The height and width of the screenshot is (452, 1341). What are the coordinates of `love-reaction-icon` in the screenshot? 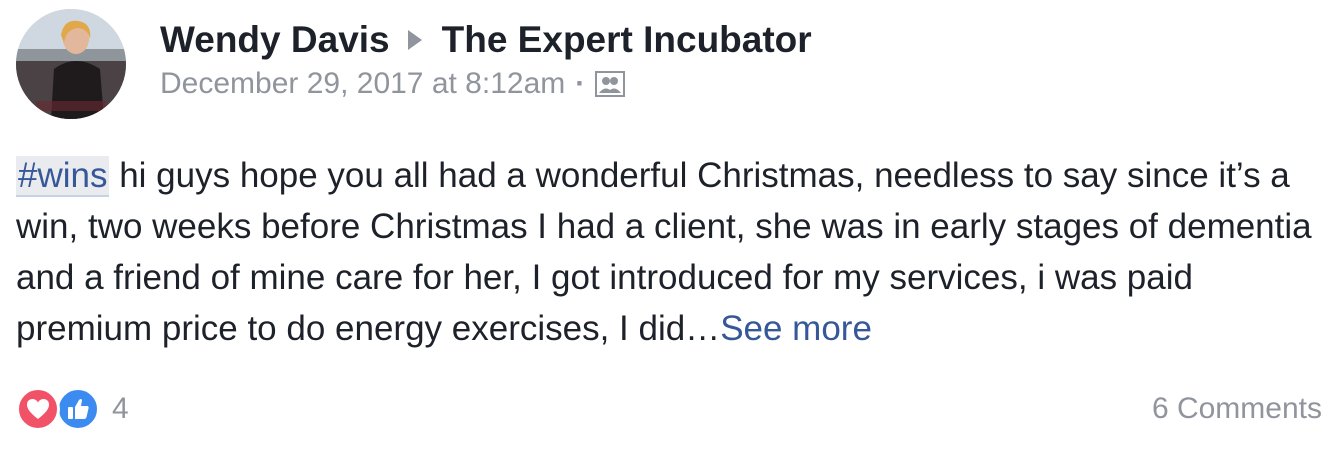 It's located at (38, 409).